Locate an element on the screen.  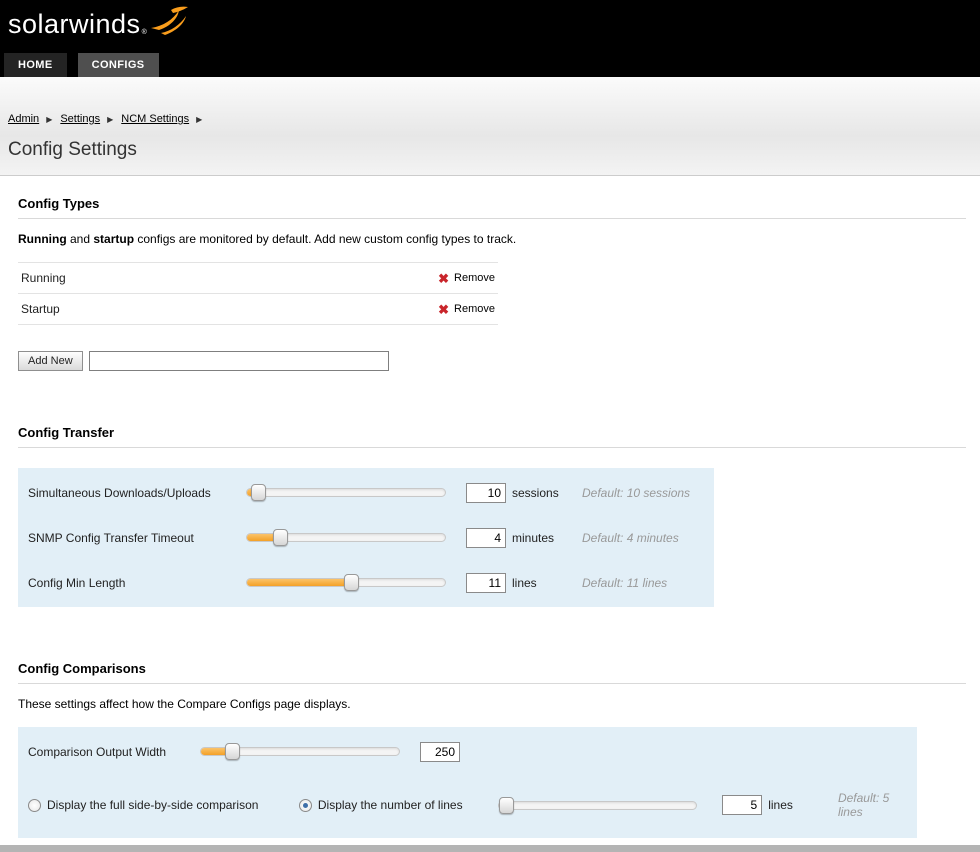
radio-option-full-comparison: Display the full side-by-side comparison is located at coordinates (163, 805).